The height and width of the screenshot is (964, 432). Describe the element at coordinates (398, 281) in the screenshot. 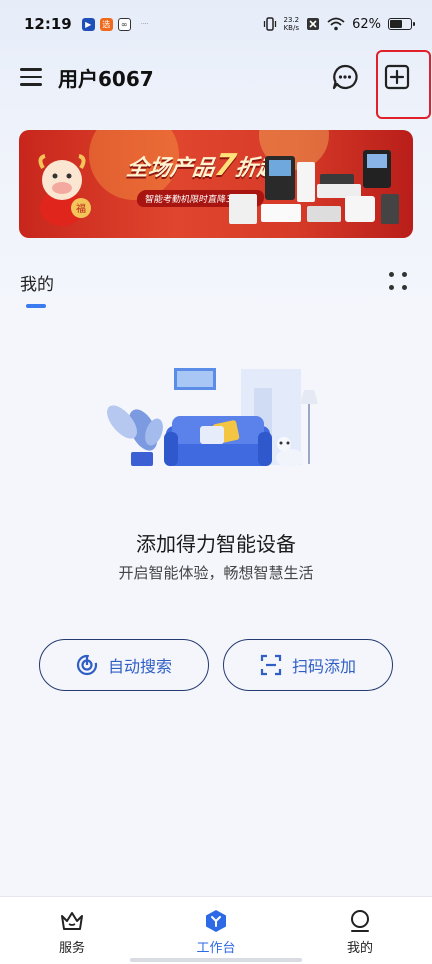

I see `grid-view-button` at that location.